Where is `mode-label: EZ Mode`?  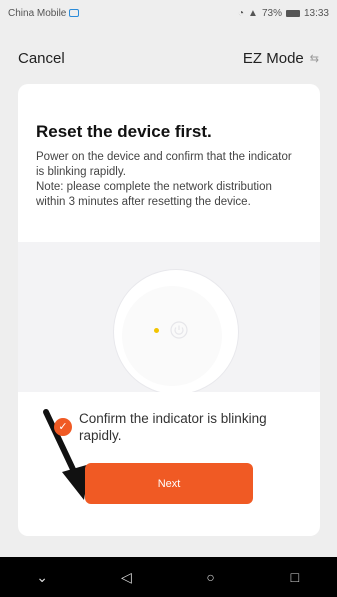
mode-label: EZ Mode is located at coordinates (273, 58).